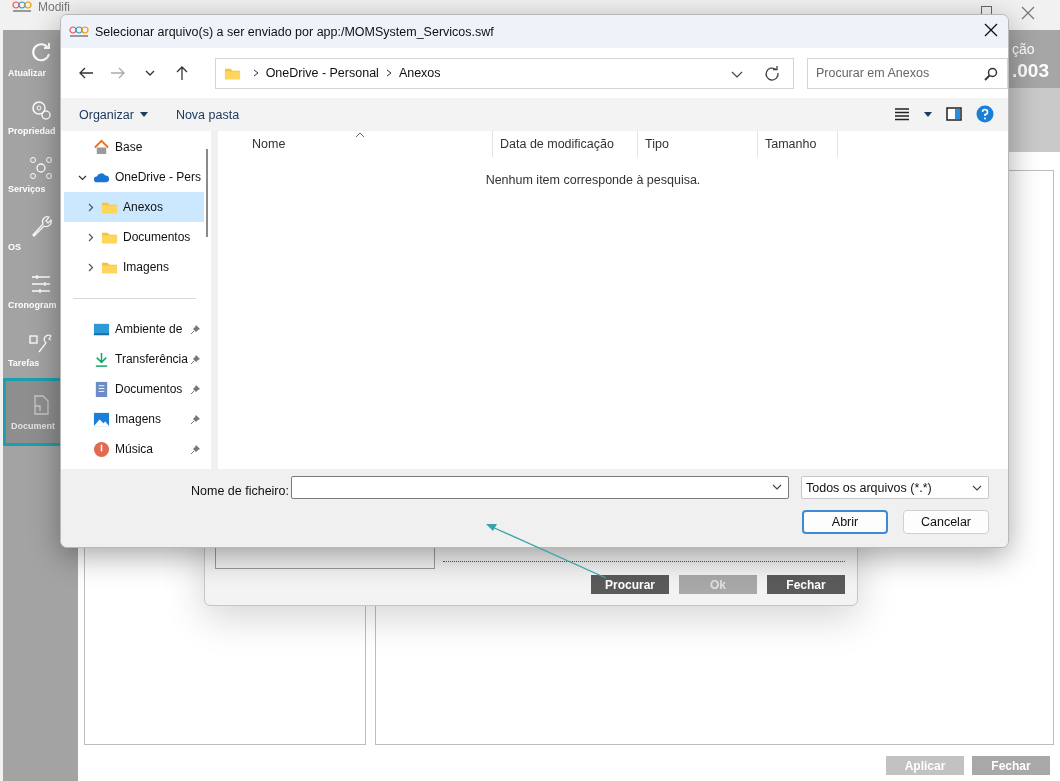 Image resolution: width=1060 pixels, height=781 pixels. Describe the element at coordinates (85, 73) in the screenshot. I see `back-arrow-icon` at that location.